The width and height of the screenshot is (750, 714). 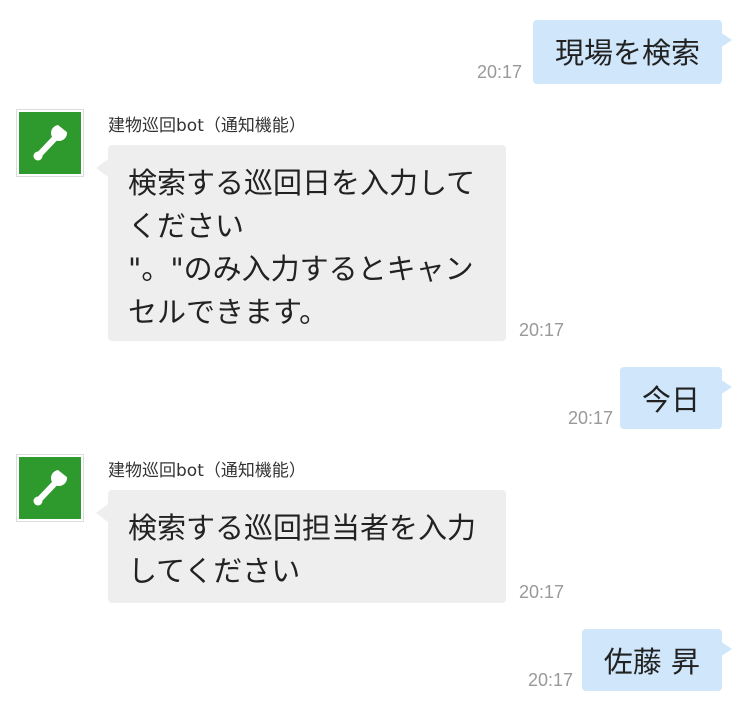 I want to click on outgoing-message-bubble: 佐藤 昇, so click(x=657, y=660).